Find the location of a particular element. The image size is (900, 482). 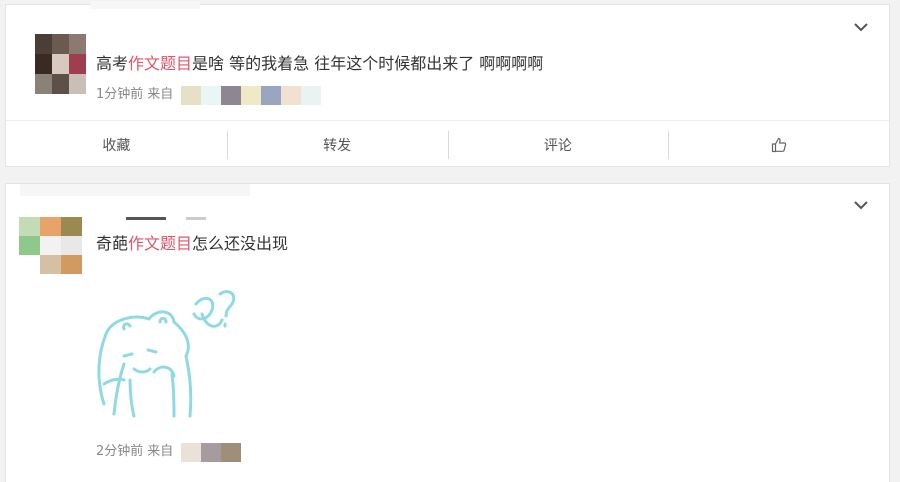

username-line is located at coordinates (171, 218).